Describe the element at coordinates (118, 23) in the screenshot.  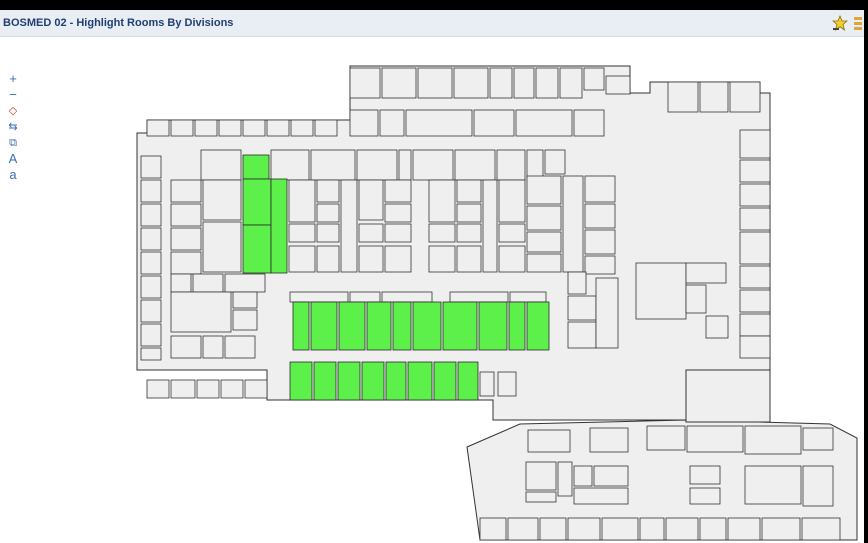
I see `panel-title: BOSMED 02 - Highlight Rooms By Divisions` at that location.